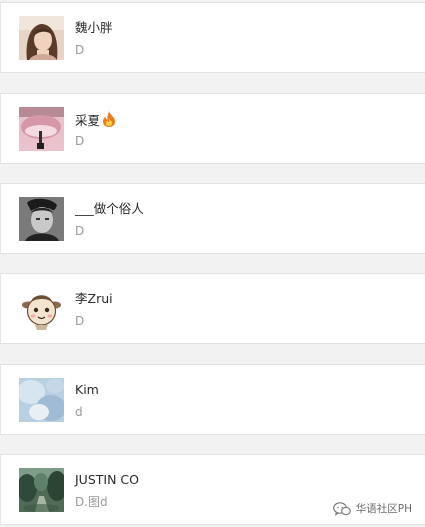  What do you see at coordinates (109, 208) in the screenshot?
I see `contact-name: ___做个俗人` at bounding box center [109, 208].